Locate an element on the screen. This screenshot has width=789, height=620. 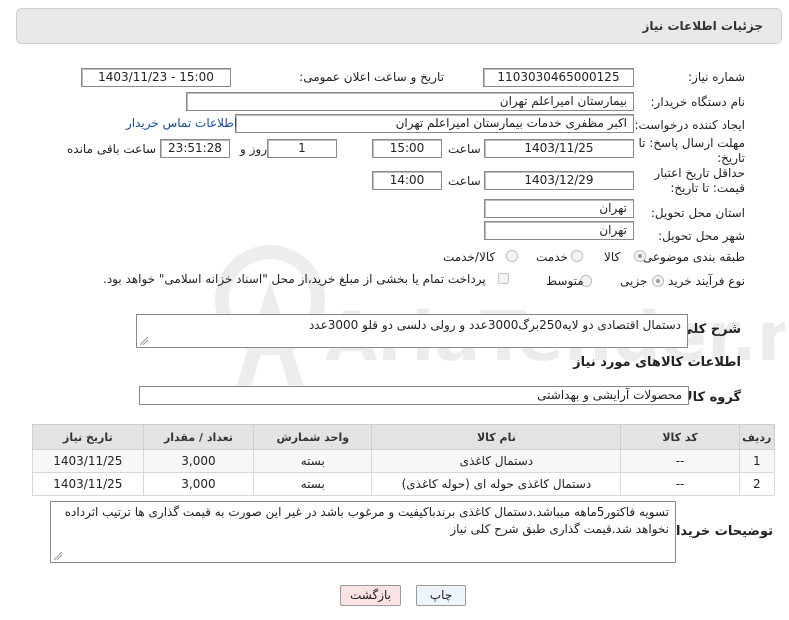
category-label: طبقه بندی موضوعی: is located at coordinates (691, 257).